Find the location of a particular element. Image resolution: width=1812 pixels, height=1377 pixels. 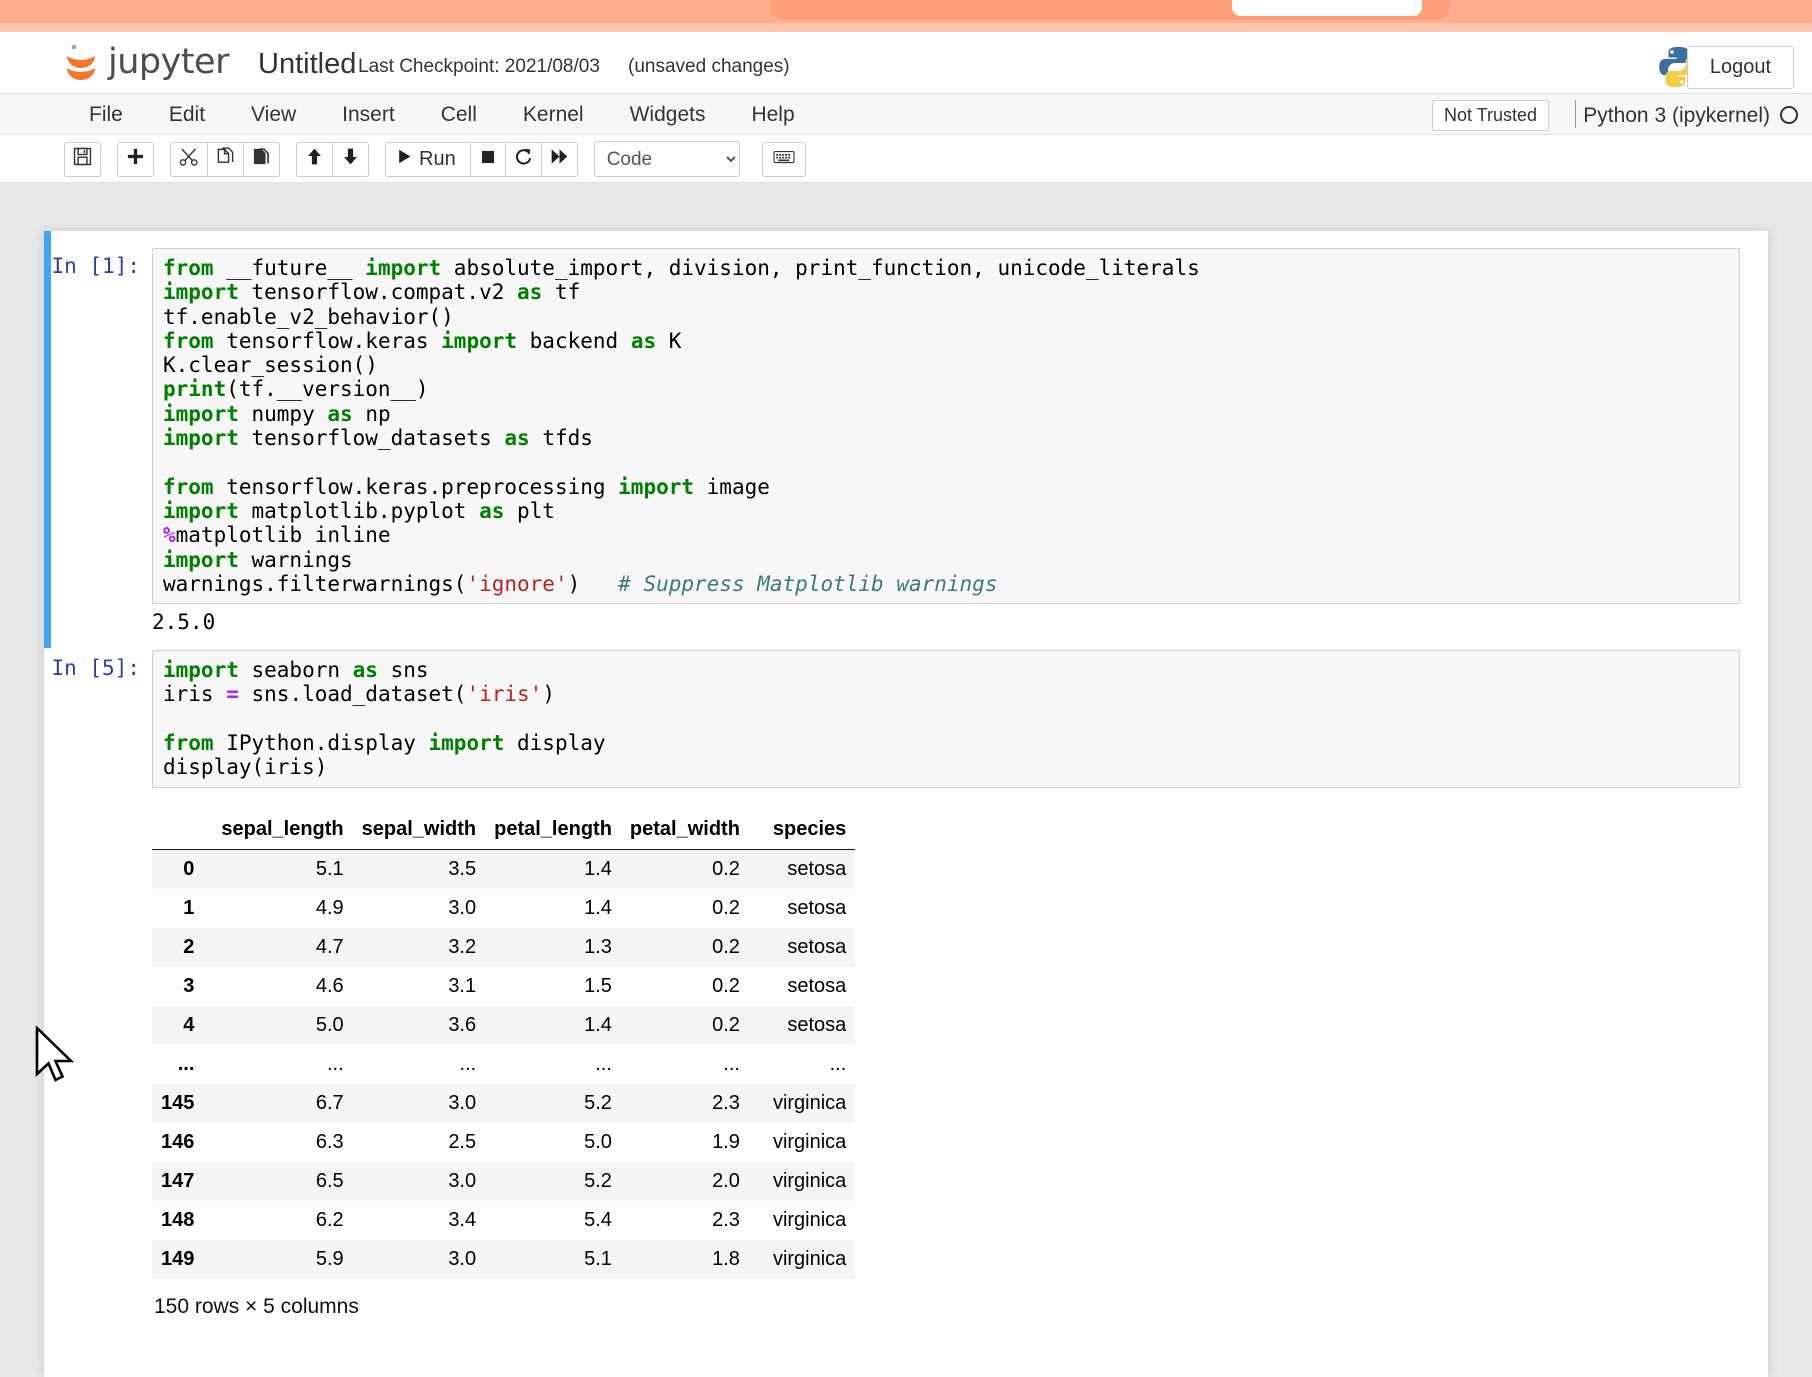

dataframe-cell: 3.5 is located at coordinates (462, 868).